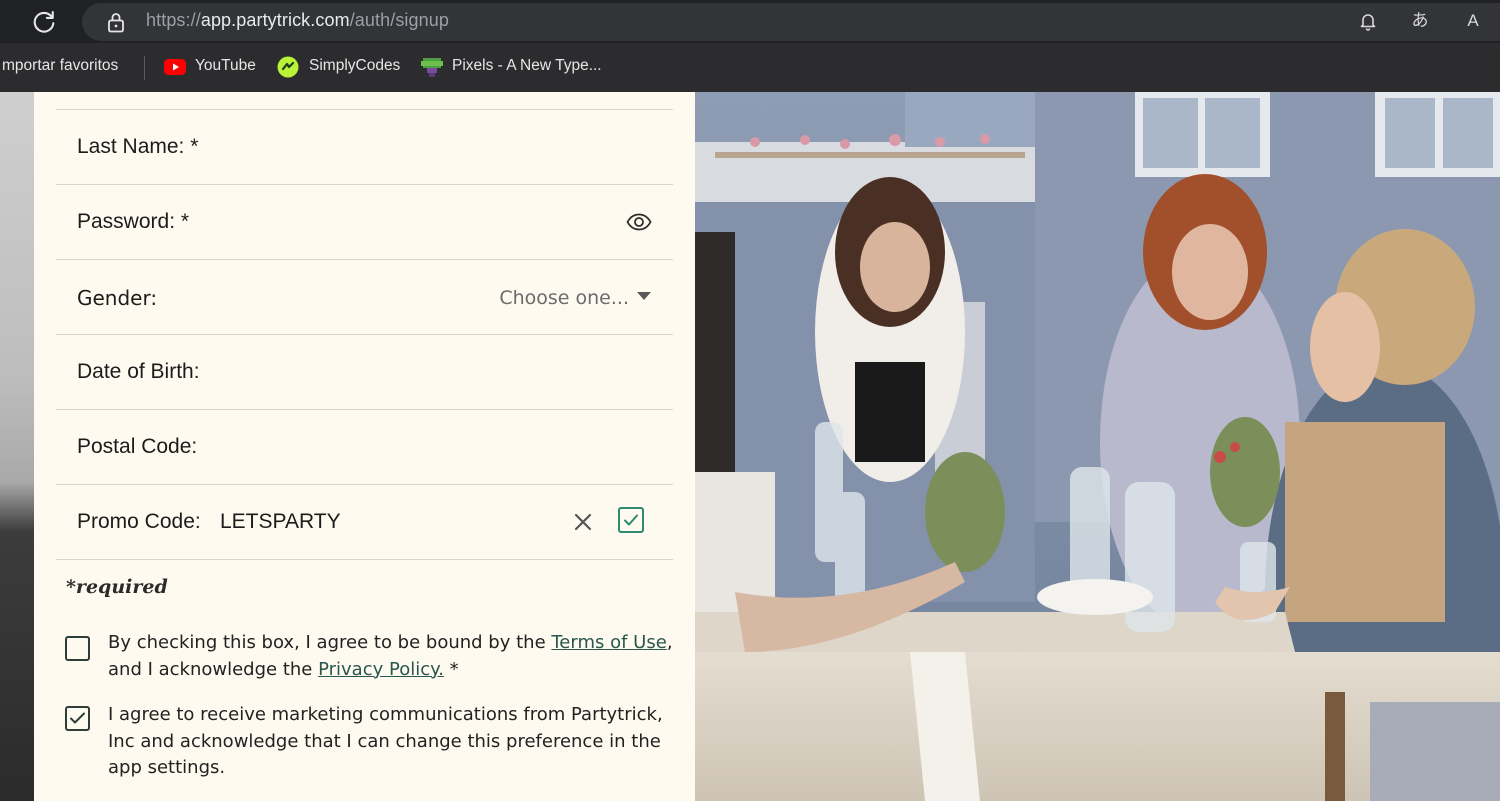 This screenshot has width=1500, height=801. What do you see at coordinates (17, 446) in the screenshot?
I see `page-background-strip` at bounding box center [17, 446].